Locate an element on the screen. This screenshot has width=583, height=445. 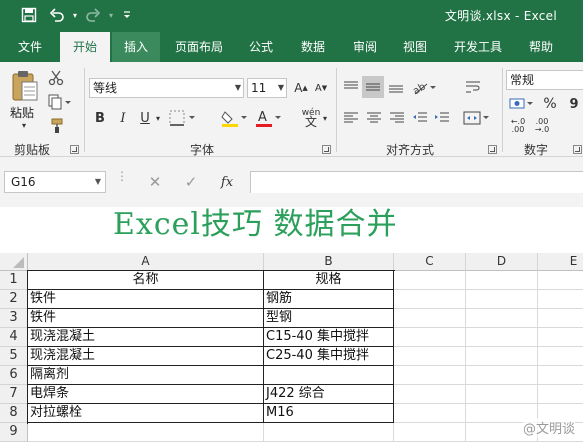
tab-data: 数据 is located at coordinates (313, 47).